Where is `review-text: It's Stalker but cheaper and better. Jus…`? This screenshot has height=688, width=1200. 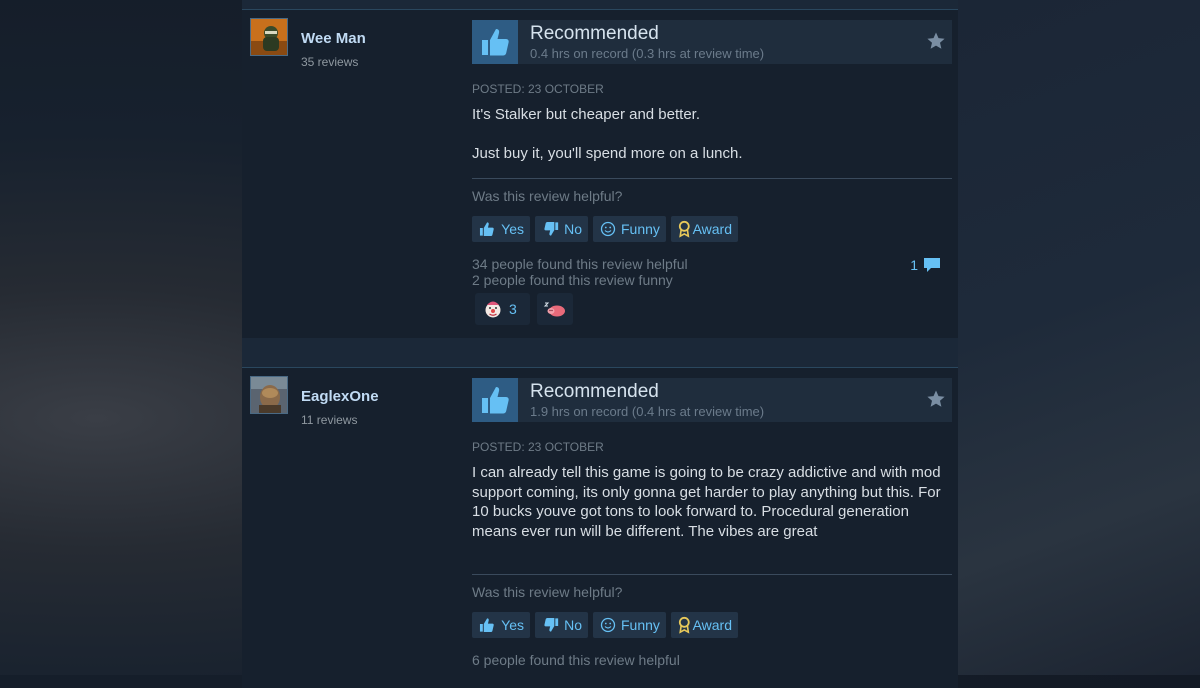 review-text: It's Stalker but cheaper and better. Jus… is located at coordinates (707, 134).